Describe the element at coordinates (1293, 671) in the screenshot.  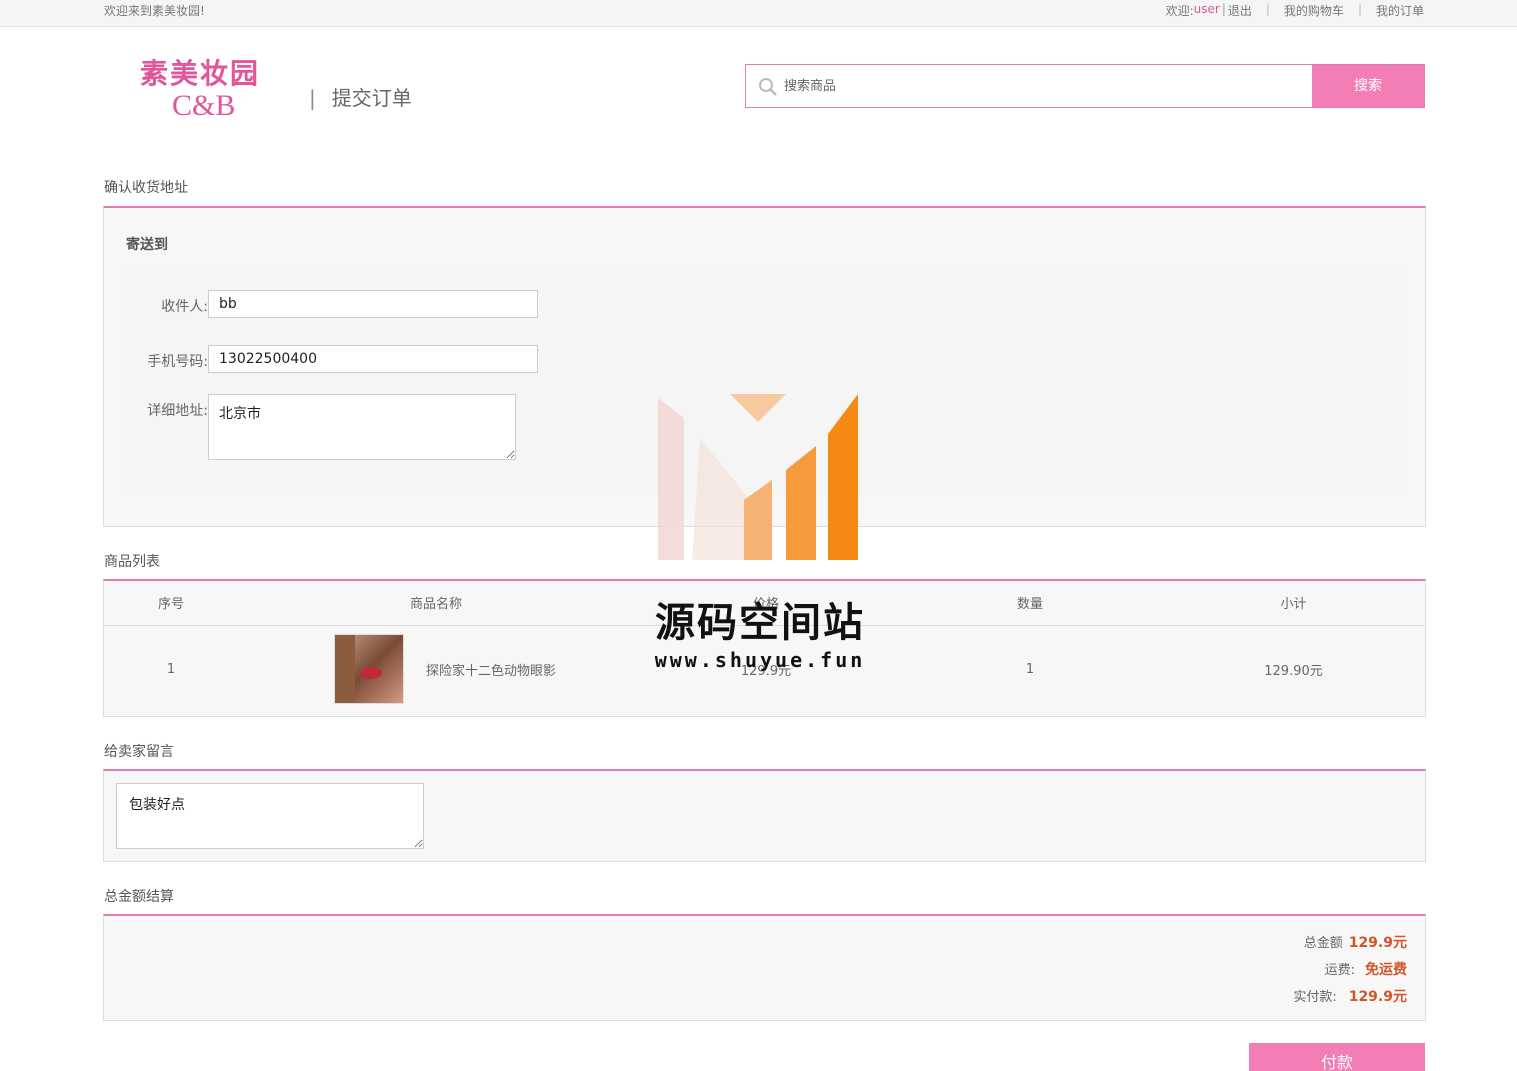
I see `row-subtotal: 129.90元` at that location.